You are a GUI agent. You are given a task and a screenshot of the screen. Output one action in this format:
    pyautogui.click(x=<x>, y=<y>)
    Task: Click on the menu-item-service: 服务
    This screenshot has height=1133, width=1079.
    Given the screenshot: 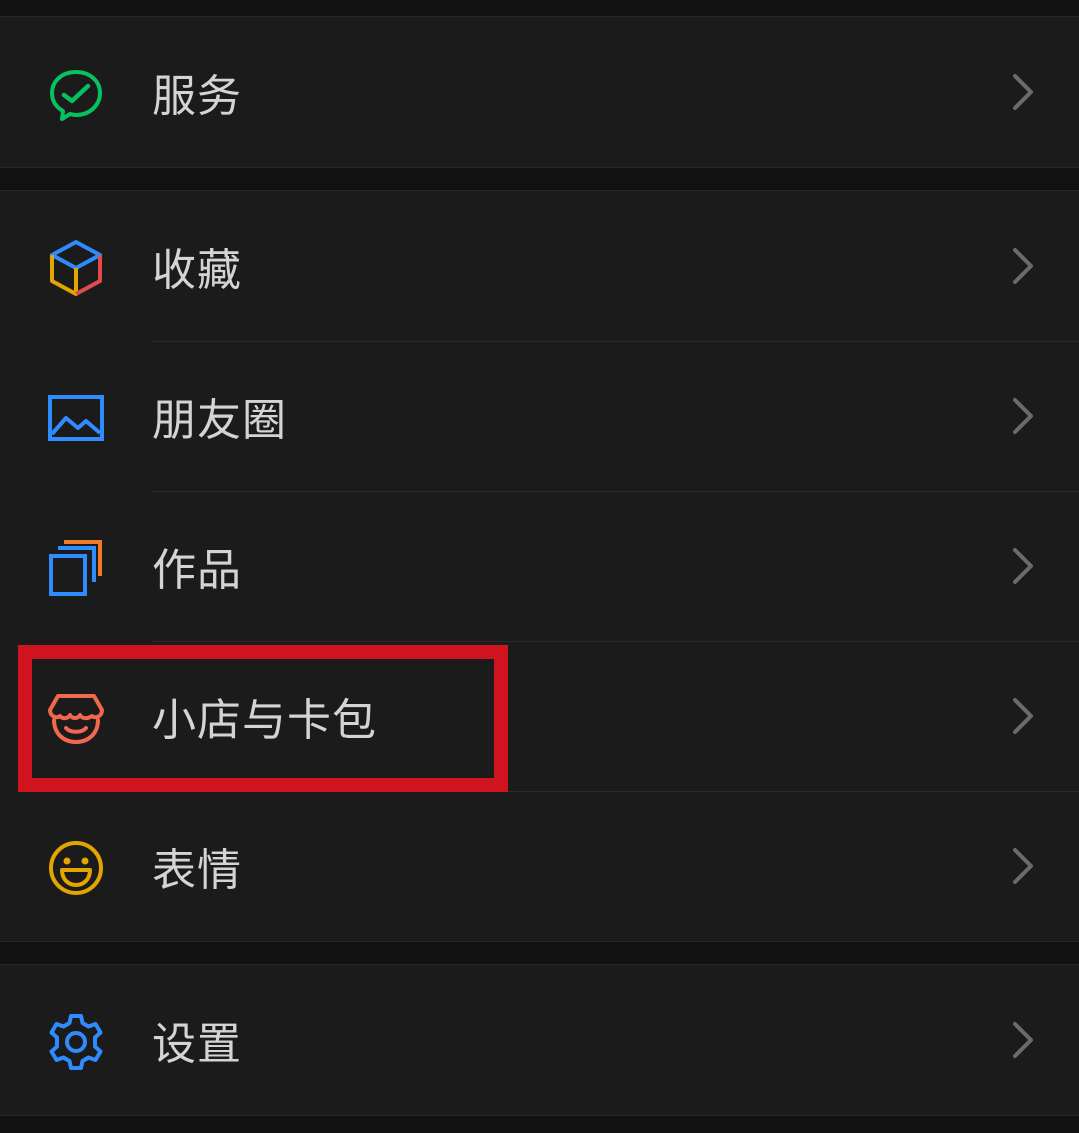 What is the action you would take?
    pyautogui.click(x=539, y=92)
    